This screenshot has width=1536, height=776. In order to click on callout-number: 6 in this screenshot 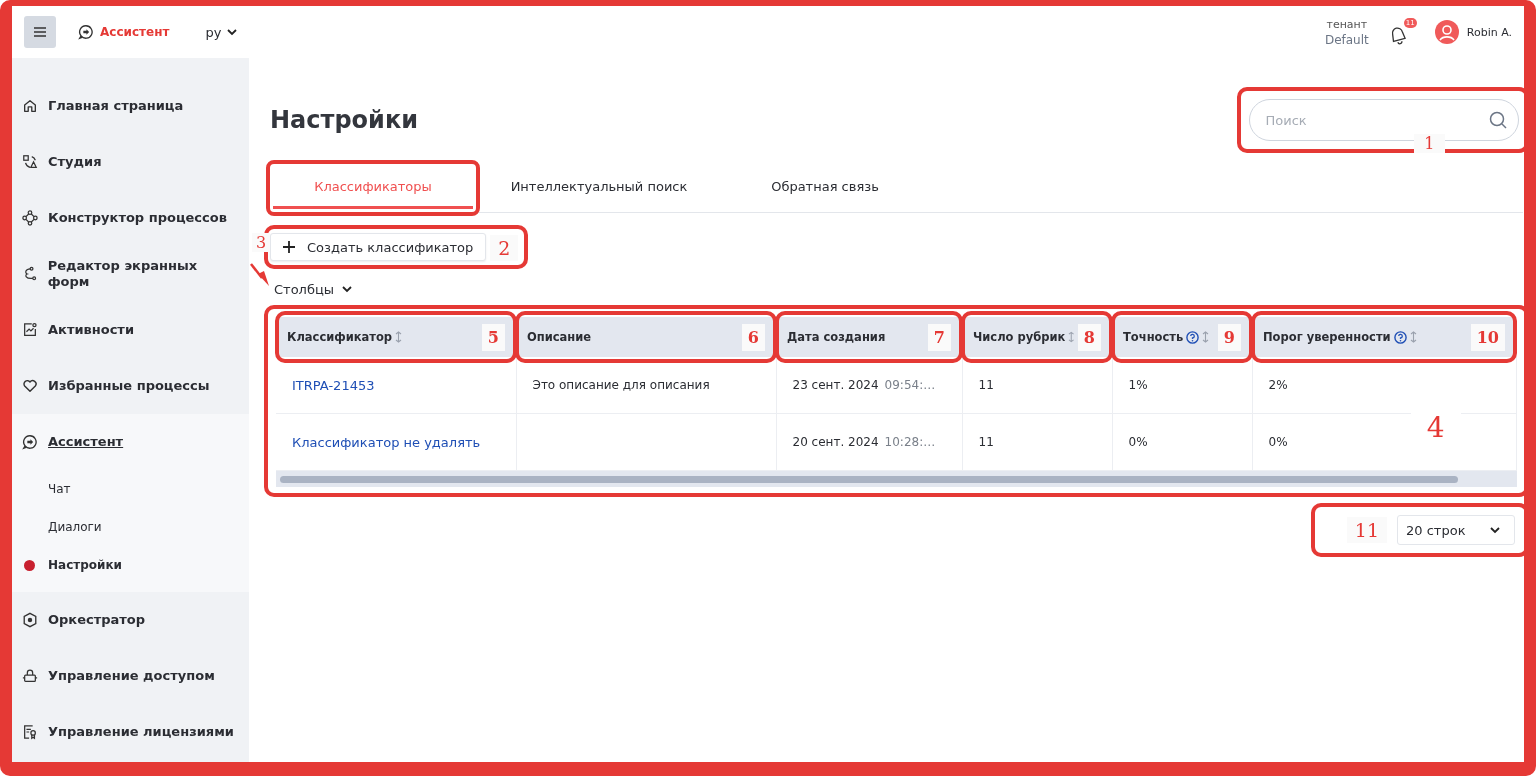, I will do `click(753, 337)`.